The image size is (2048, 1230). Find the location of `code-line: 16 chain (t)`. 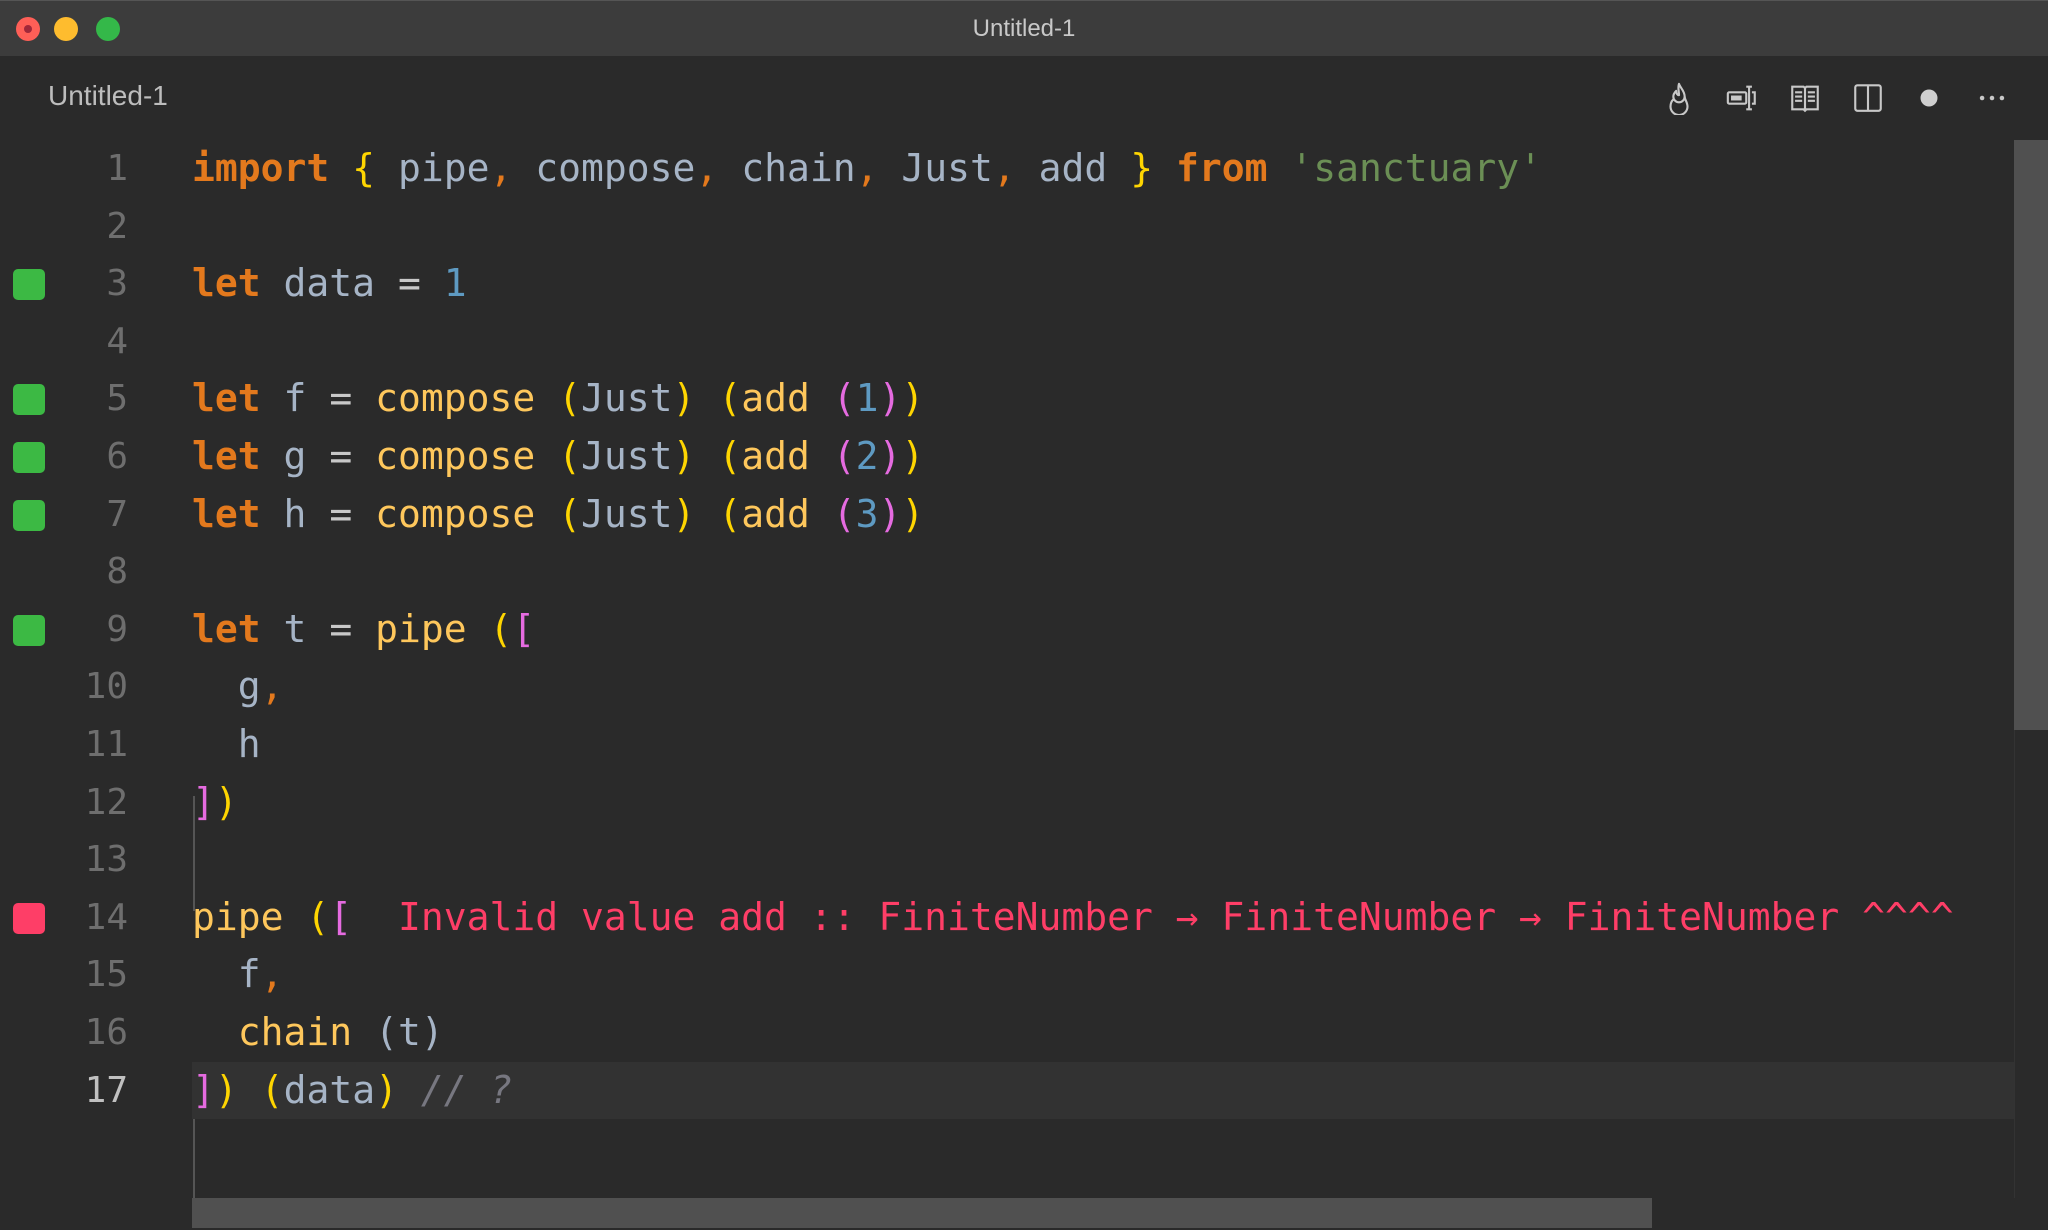

code-line: 16 chain (t) is located at coordinates (1007, 1033).